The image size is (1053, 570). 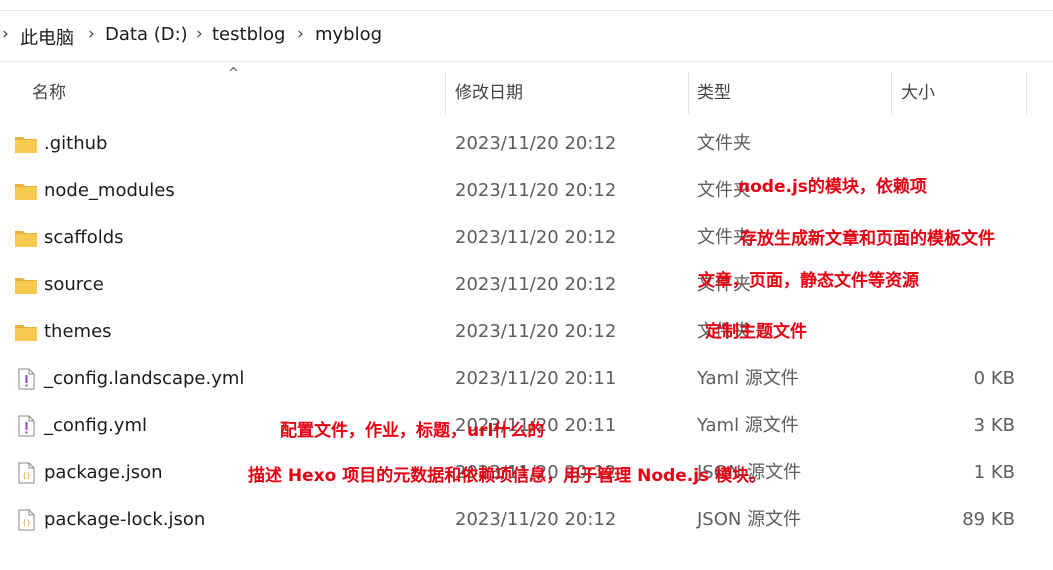 I want to click on file-size: 0 KB, so click(x=994, y=378).